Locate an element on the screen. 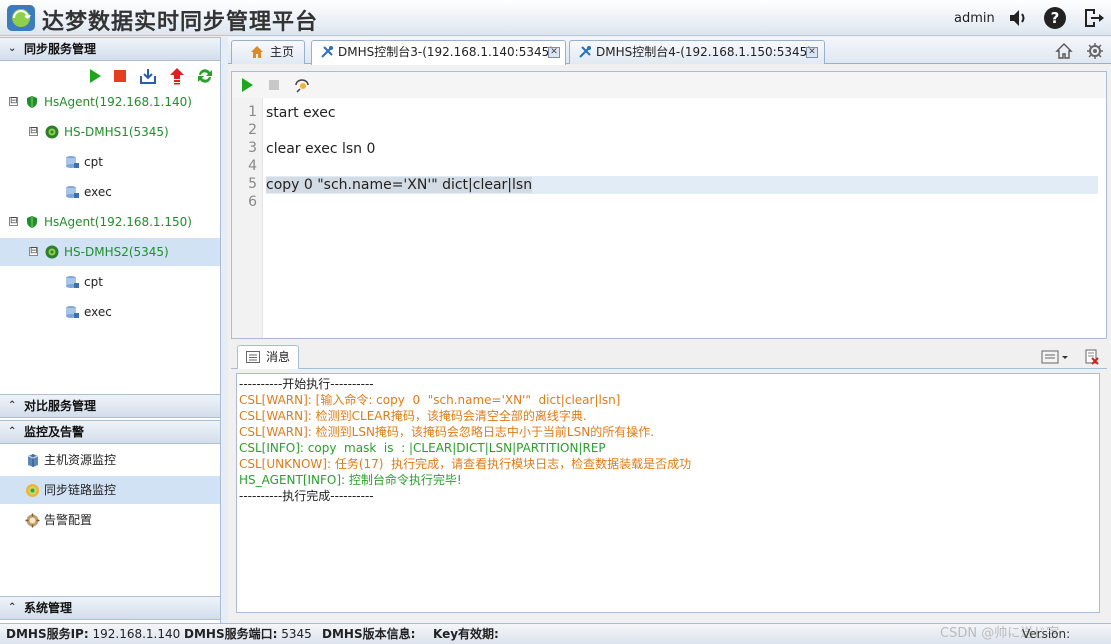 The width and height of the screenshot is (1111, 644). log-line: CSL[WARN]: 检测到CLEAR掩码，该掩码会清空全部的离线字典. is located at coordinates (413, 416).